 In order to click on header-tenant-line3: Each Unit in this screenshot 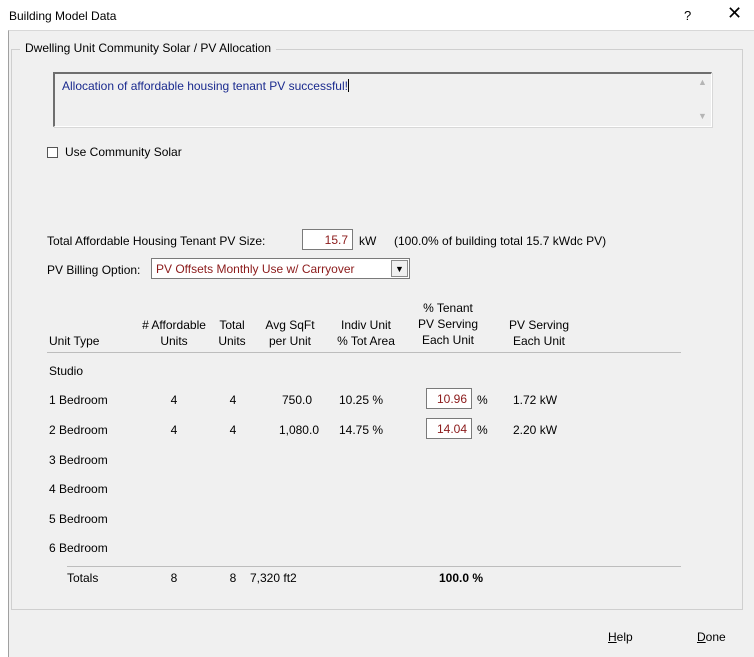, I will do `click(448, 340)`.